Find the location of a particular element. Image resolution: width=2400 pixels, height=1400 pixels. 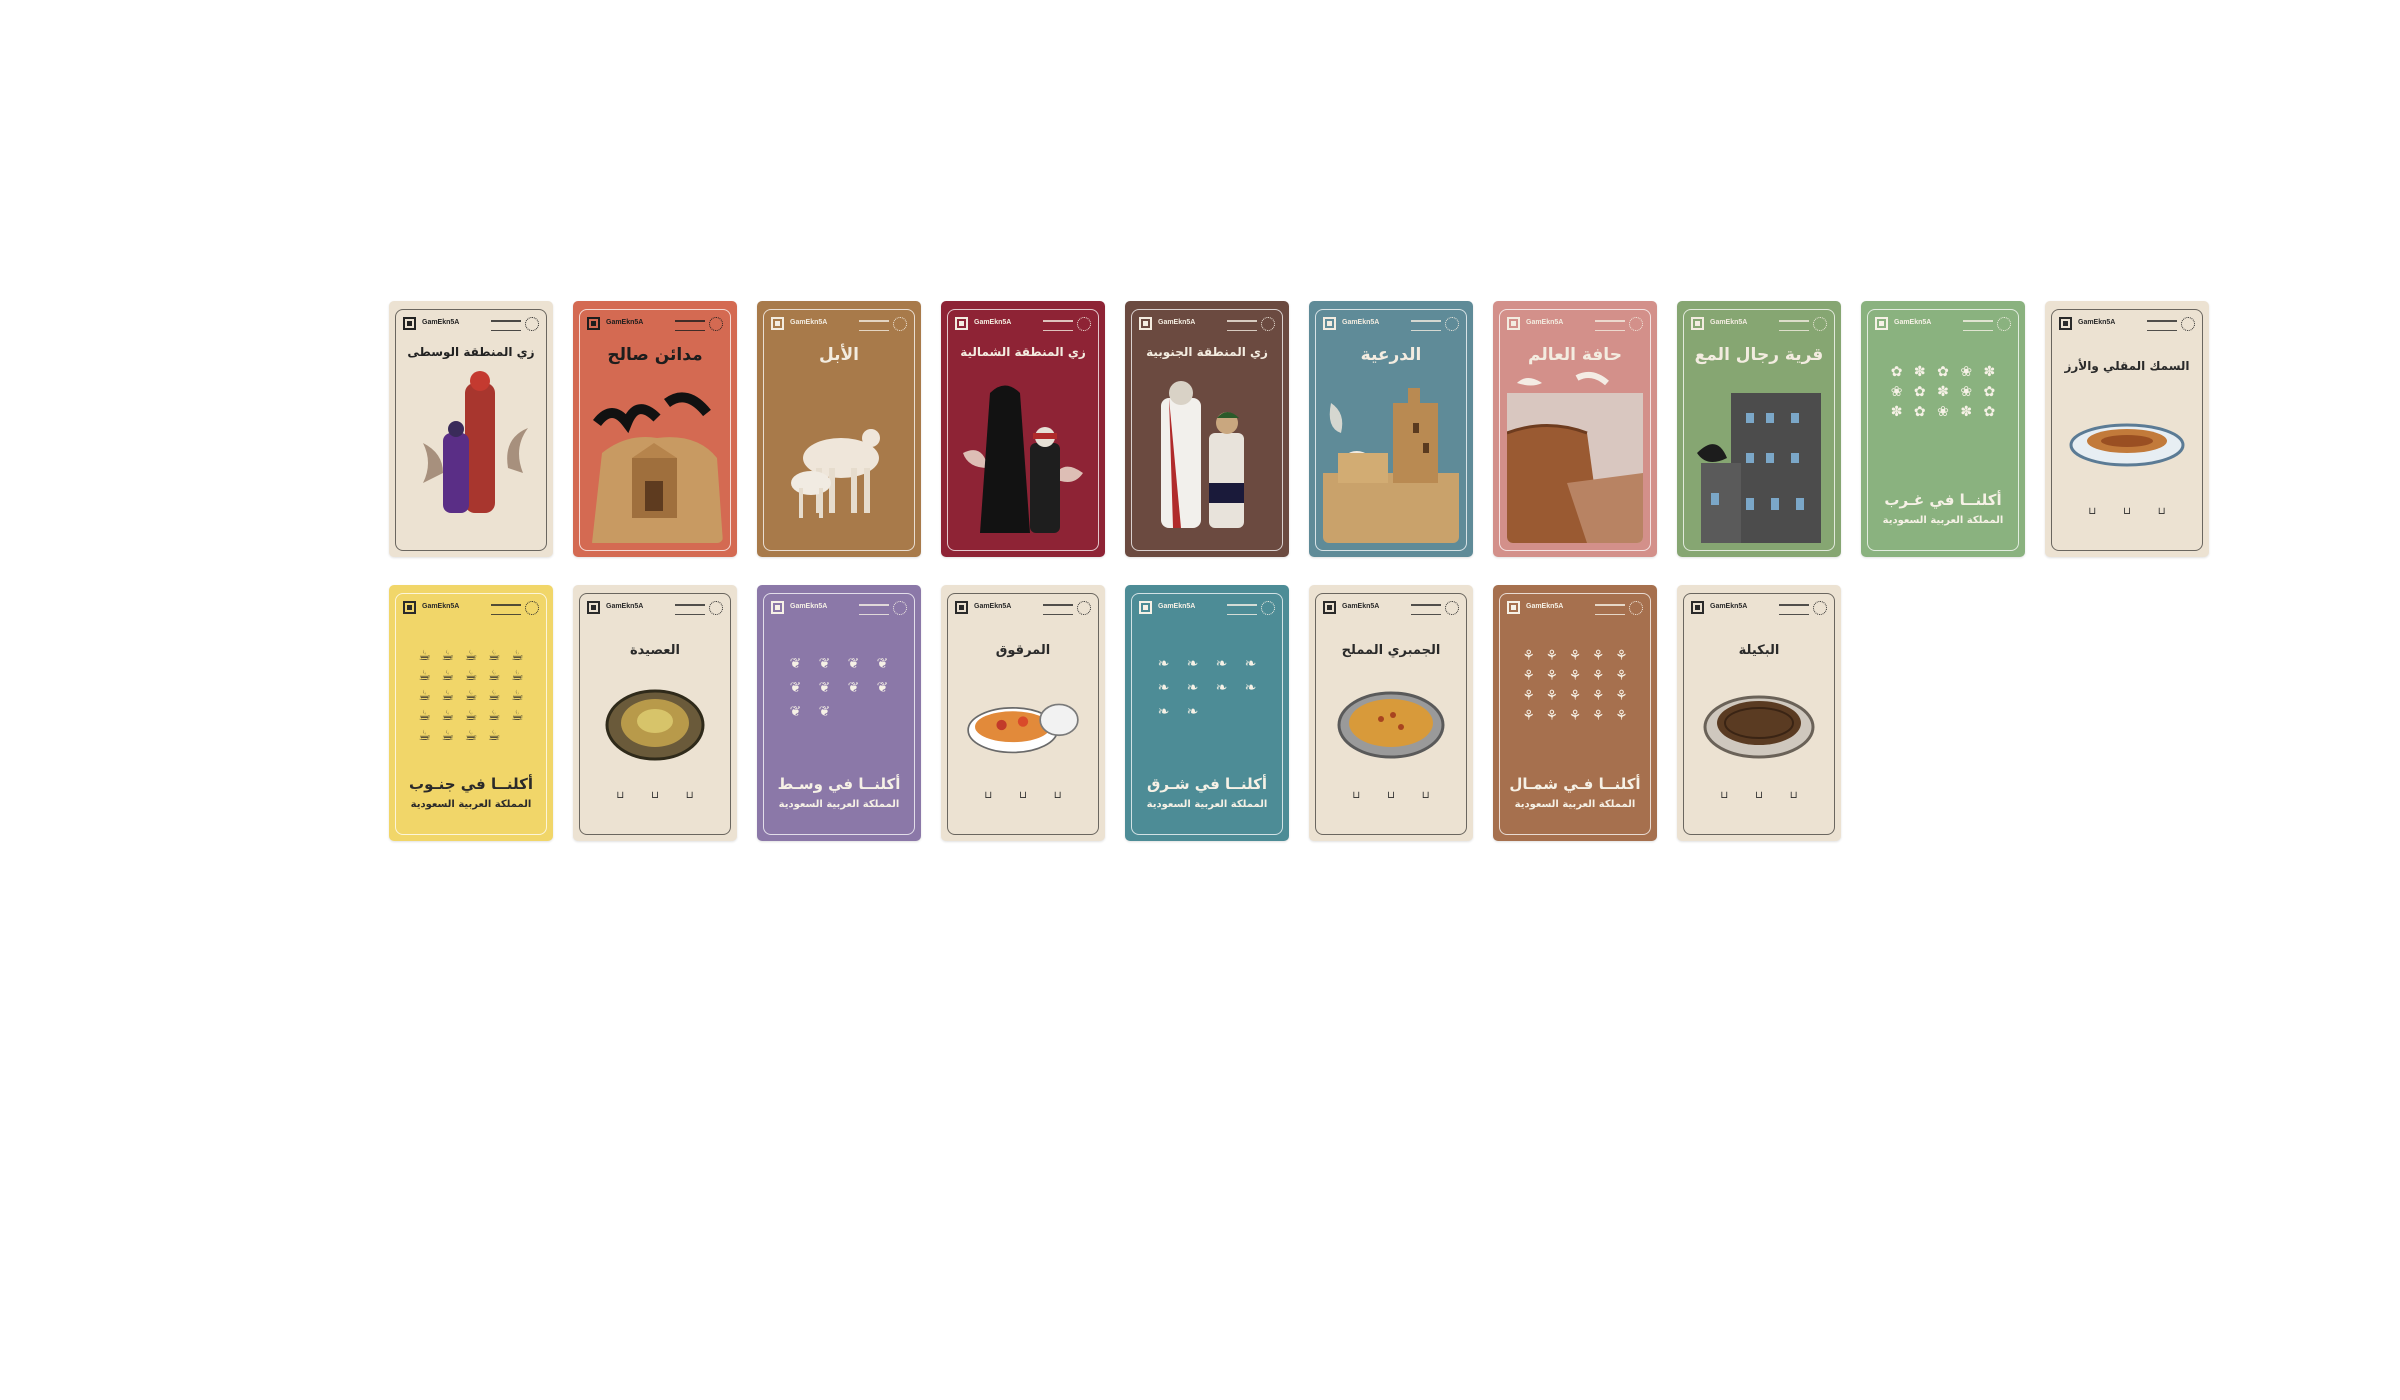

card-rijal-almaa: GamEkn5A قرية رجال المع is located at coordinates (1759, 429).